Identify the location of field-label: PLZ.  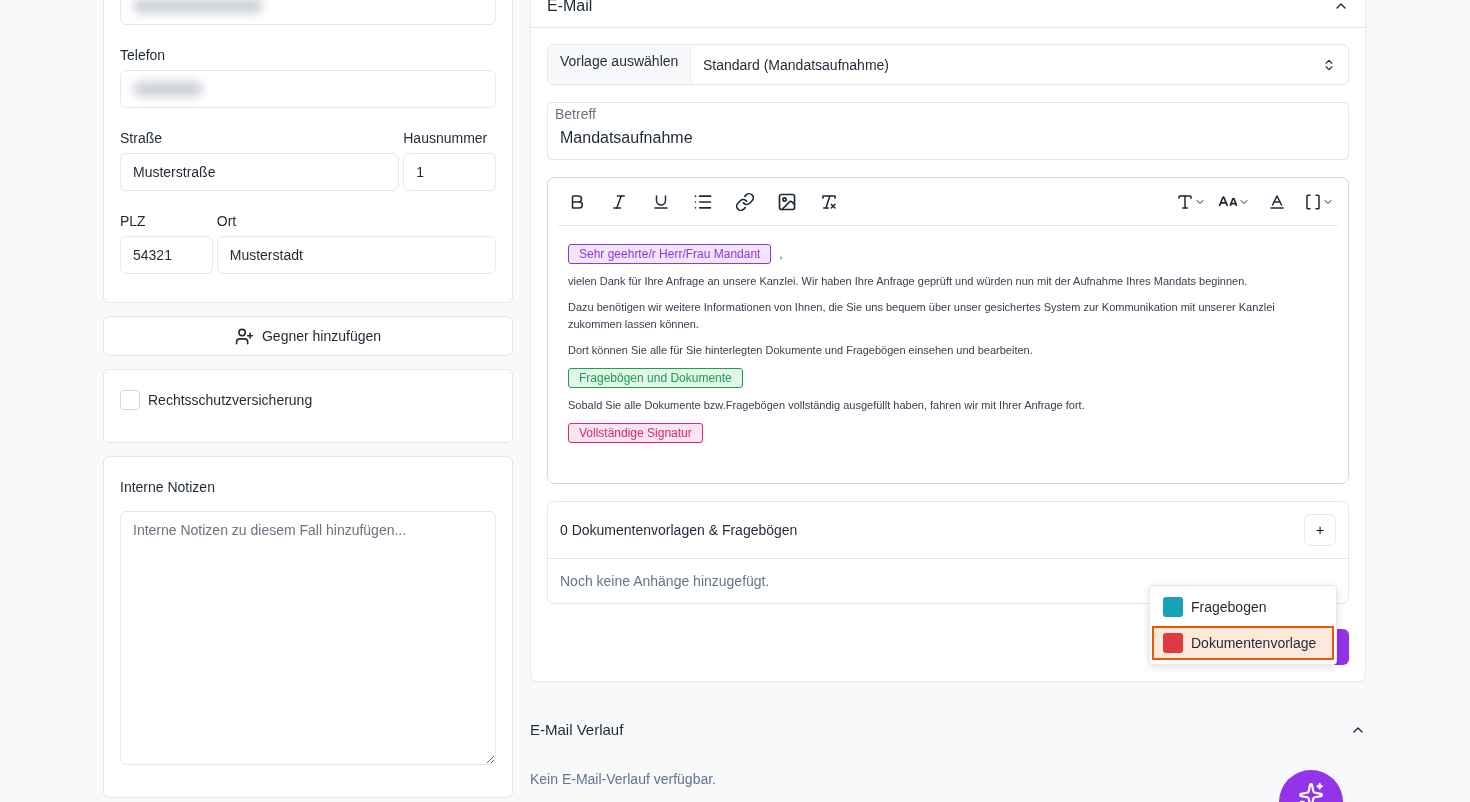
(133, 221).